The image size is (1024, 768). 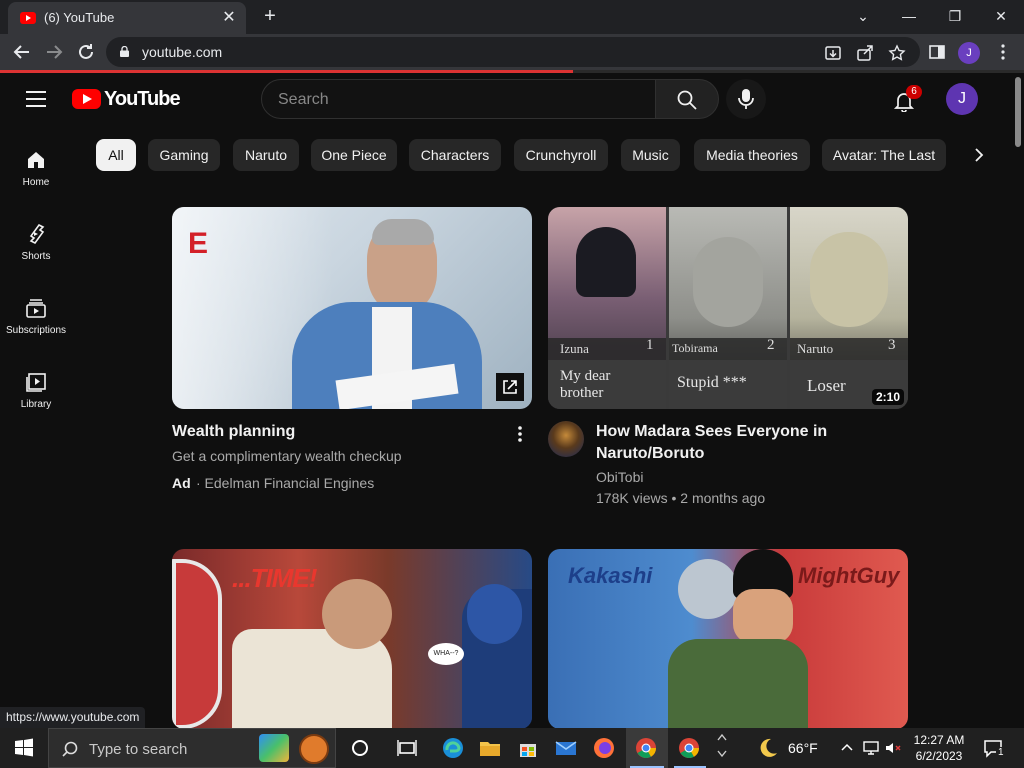 I want to click on volume-button, so click(x=893, y=748).